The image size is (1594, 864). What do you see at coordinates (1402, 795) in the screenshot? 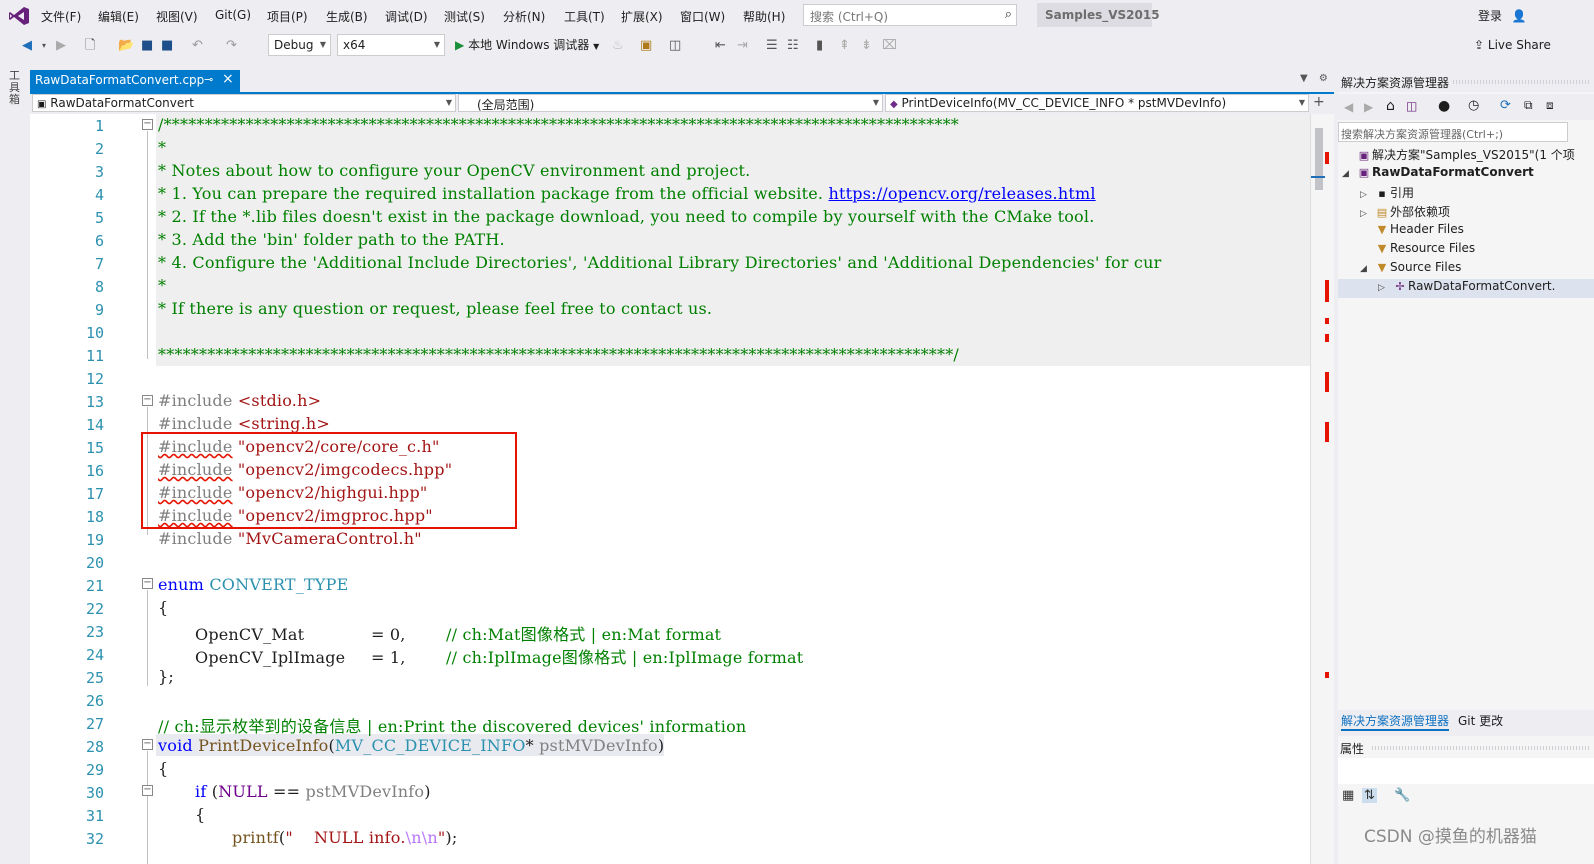
I see `wrench-icon: 🔧` at bounding box center [1402, 795].